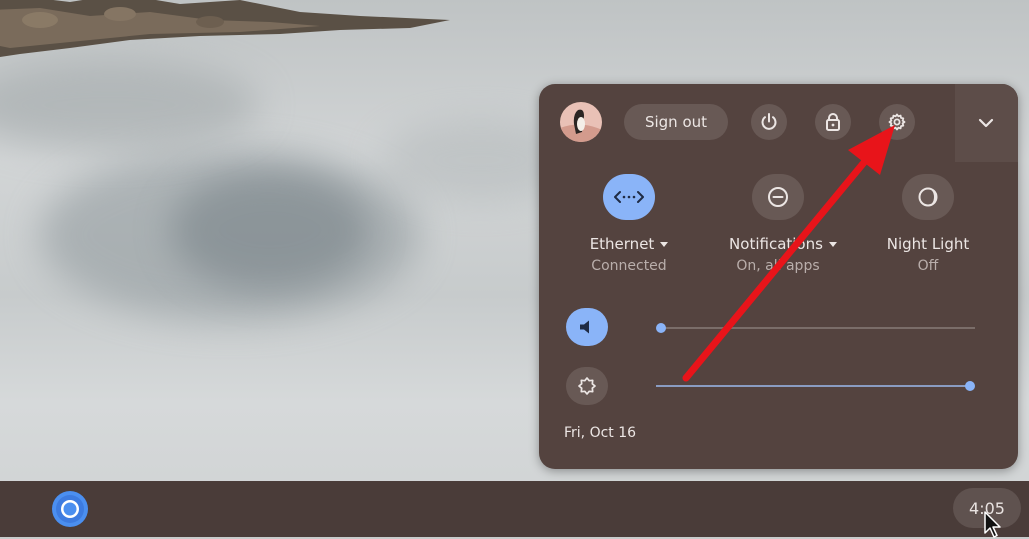  I want to click on gear-icon, so click(897, 122).